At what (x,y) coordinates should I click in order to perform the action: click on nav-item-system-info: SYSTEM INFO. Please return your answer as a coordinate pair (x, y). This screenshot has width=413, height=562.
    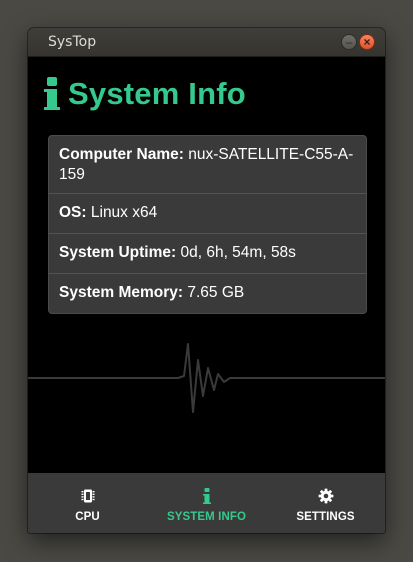
    Looking at the image, I should click on (206, 503).